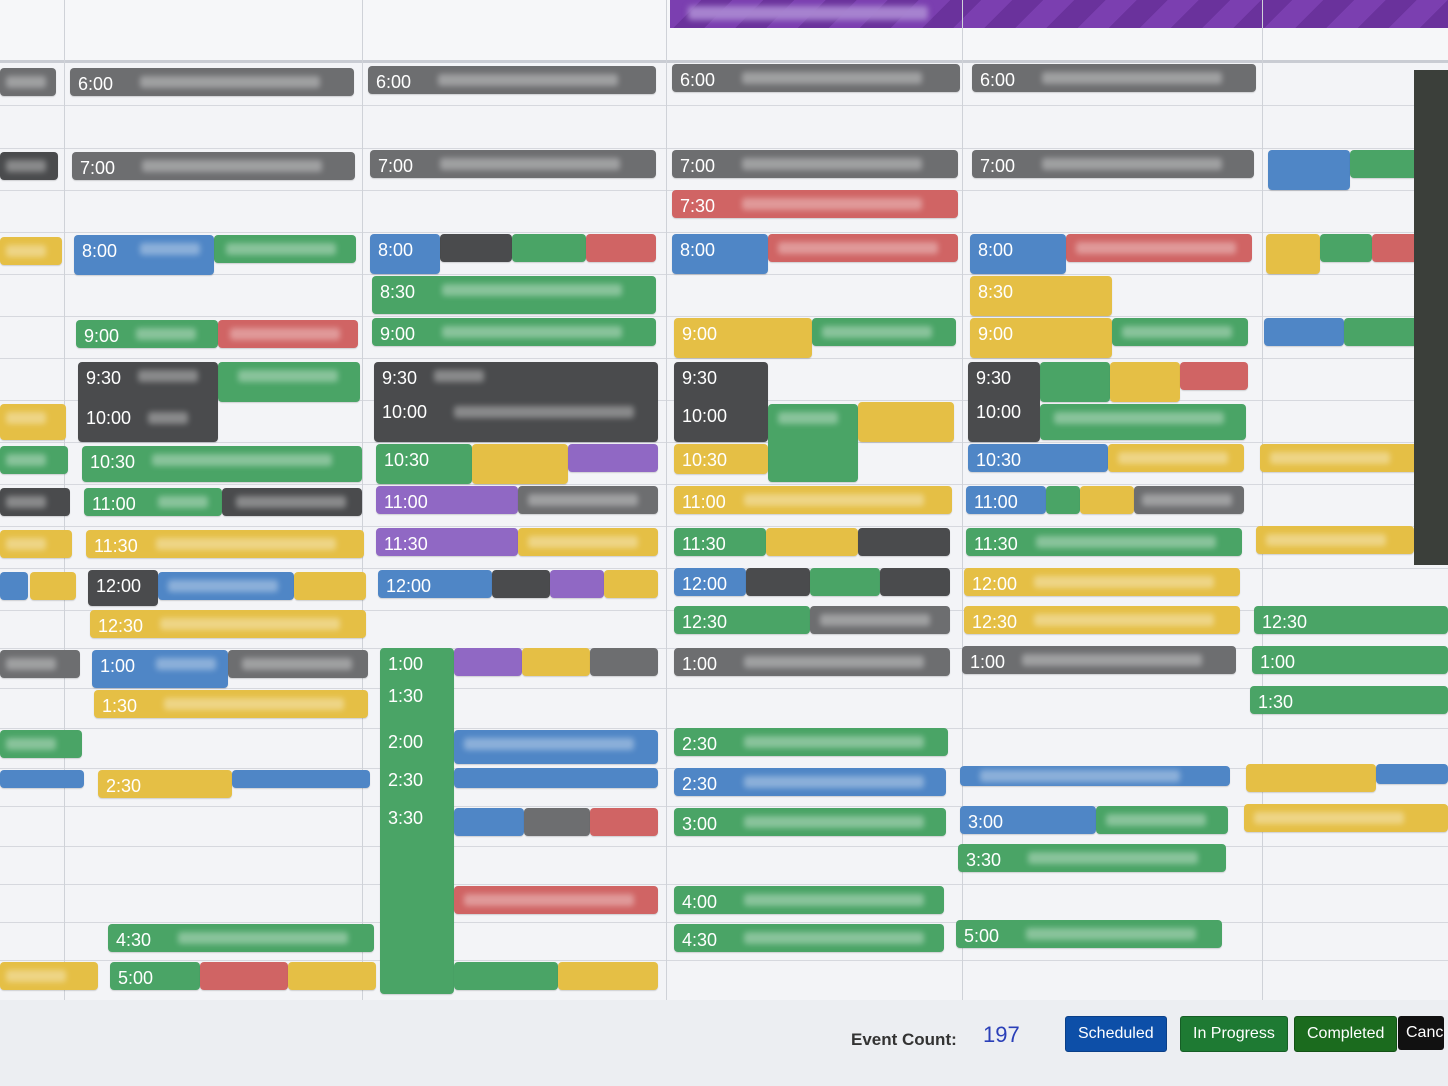  Describe the element at coordinates (1059, 14) in the screenshot. I see `all-day-event-bar` at that location.